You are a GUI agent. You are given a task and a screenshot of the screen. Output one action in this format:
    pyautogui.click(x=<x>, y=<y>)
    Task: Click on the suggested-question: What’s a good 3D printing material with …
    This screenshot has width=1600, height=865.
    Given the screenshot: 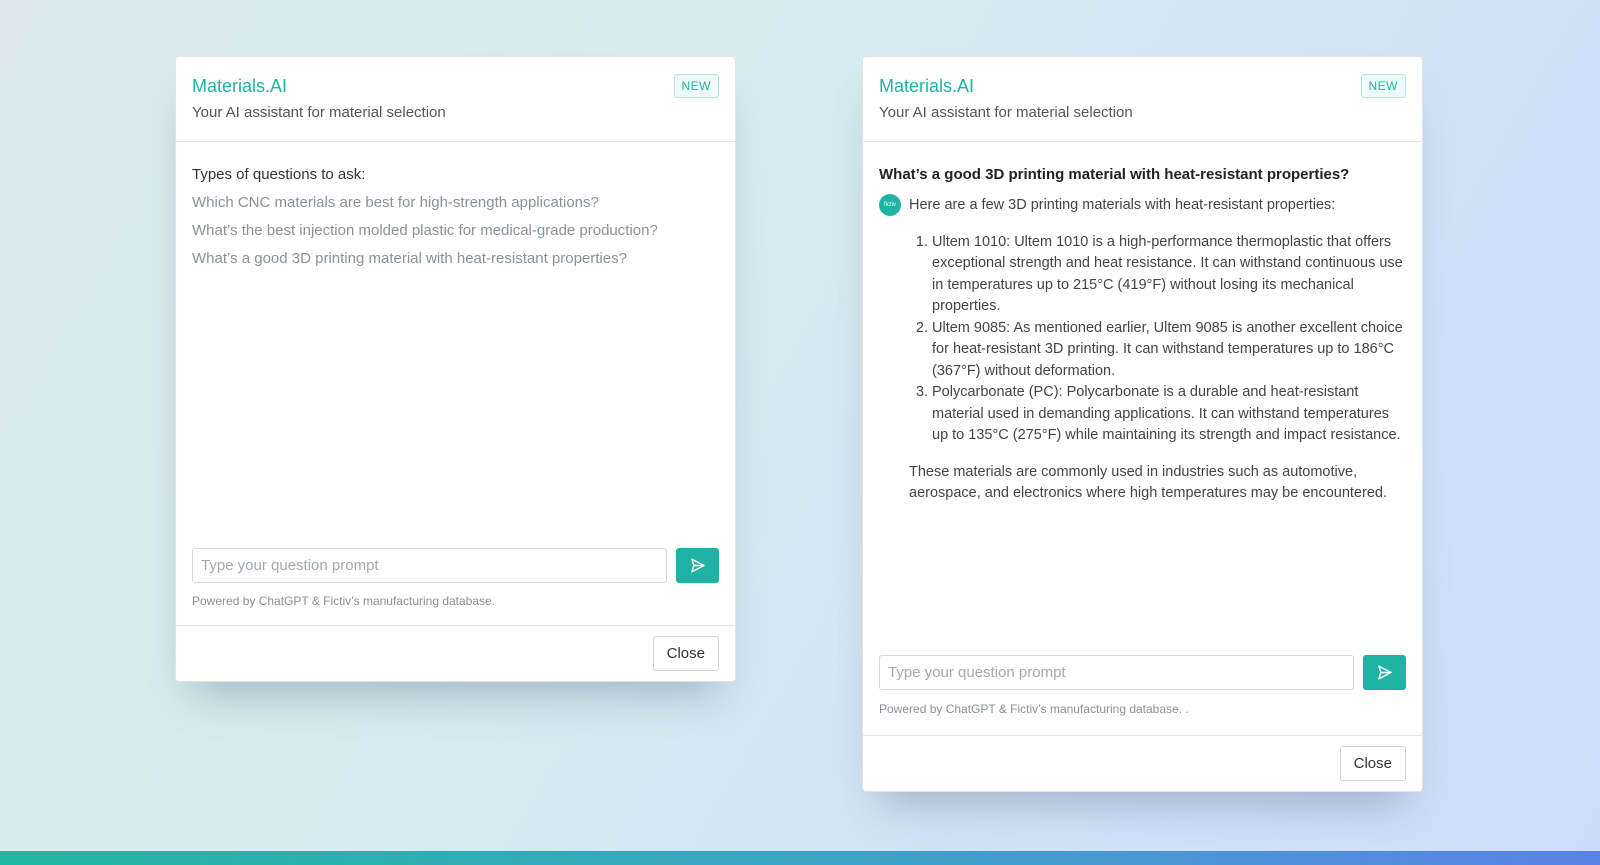 What is the action you would take?
    pyautogui.click(x=455, y=259)
    